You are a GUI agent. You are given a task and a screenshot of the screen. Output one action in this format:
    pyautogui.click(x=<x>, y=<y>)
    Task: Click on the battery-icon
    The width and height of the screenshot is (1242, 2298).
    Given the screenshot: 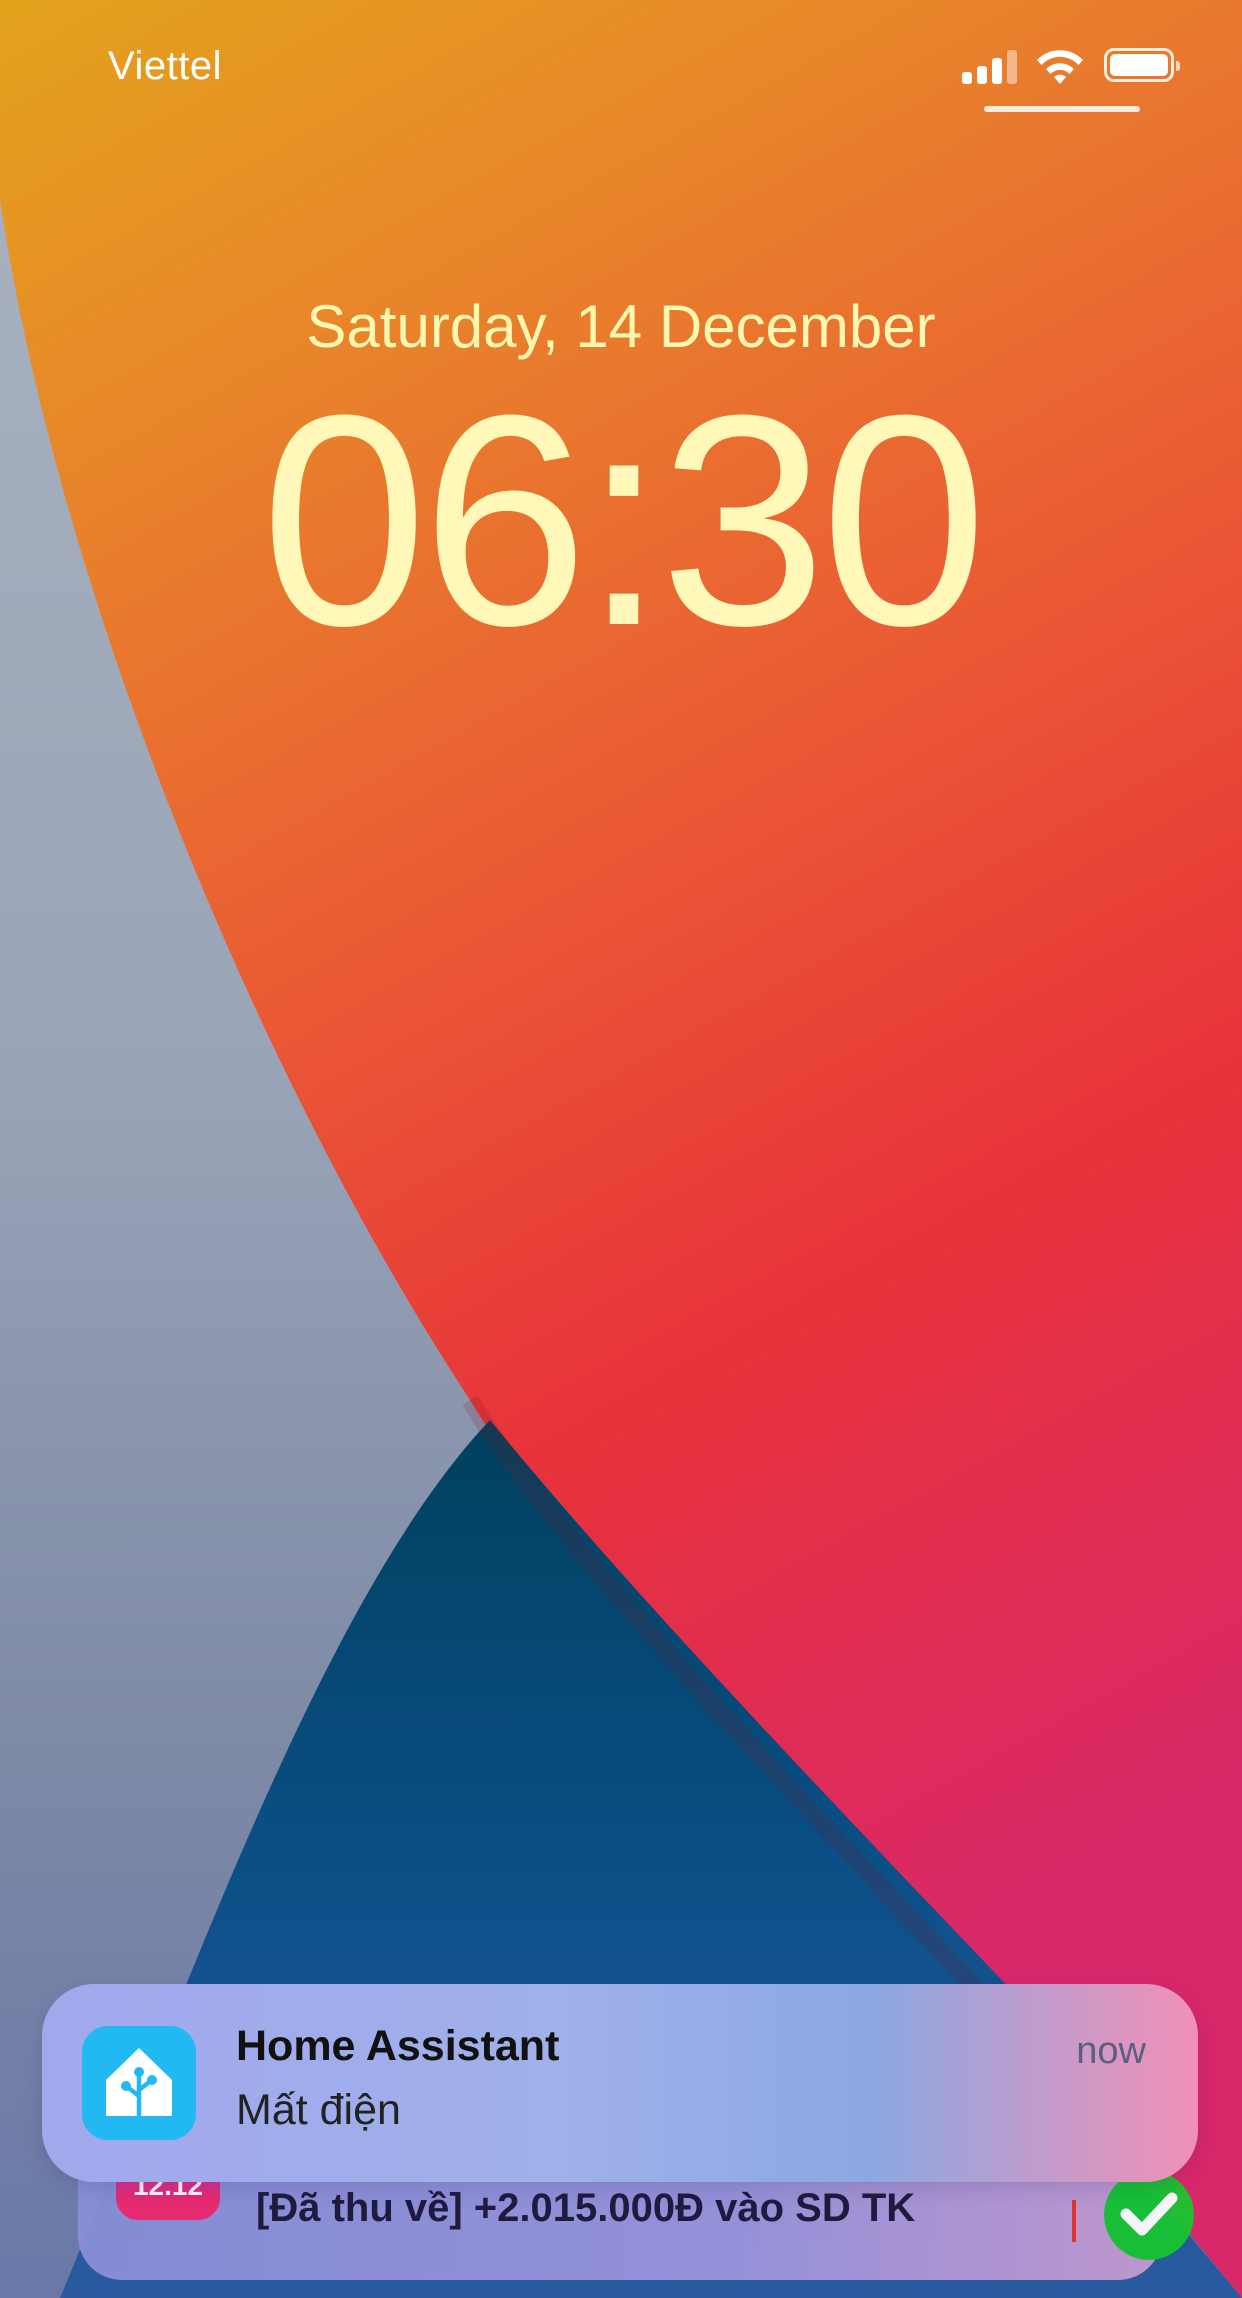 What is the action you would take?
    pyautogui.click(x=1142, y=65)
    